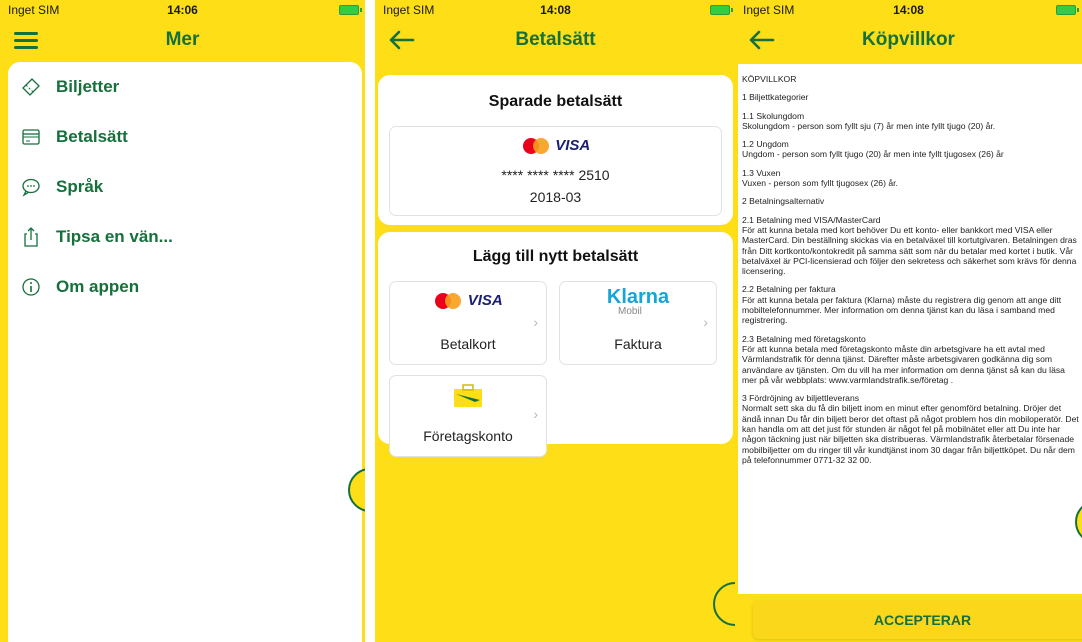 This screenshot has width=1082, height=642. Describe the element at coordinates (775, 97) in the screenshot. I see `terms-paragraph: 1 Biljettkategorier` at that location.